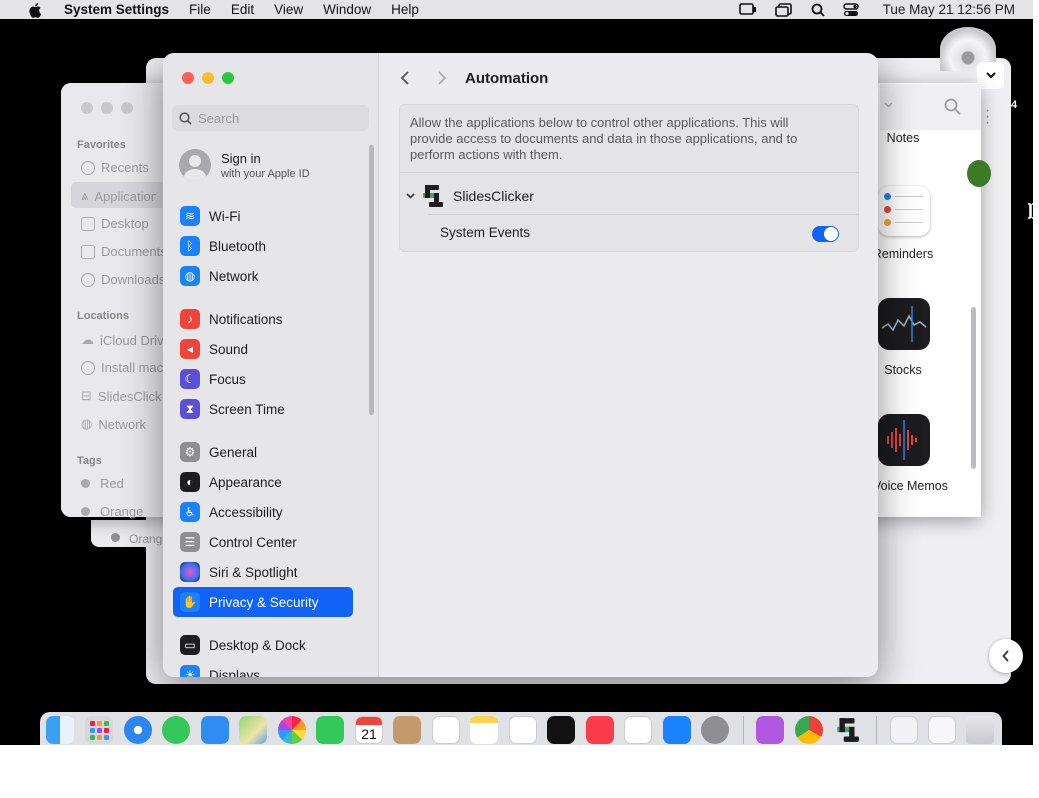  Describe the element at coordinates (122, 340) in the screenshot. I see `finder-item-icloud: ☁ iCloud Drive` at that location.